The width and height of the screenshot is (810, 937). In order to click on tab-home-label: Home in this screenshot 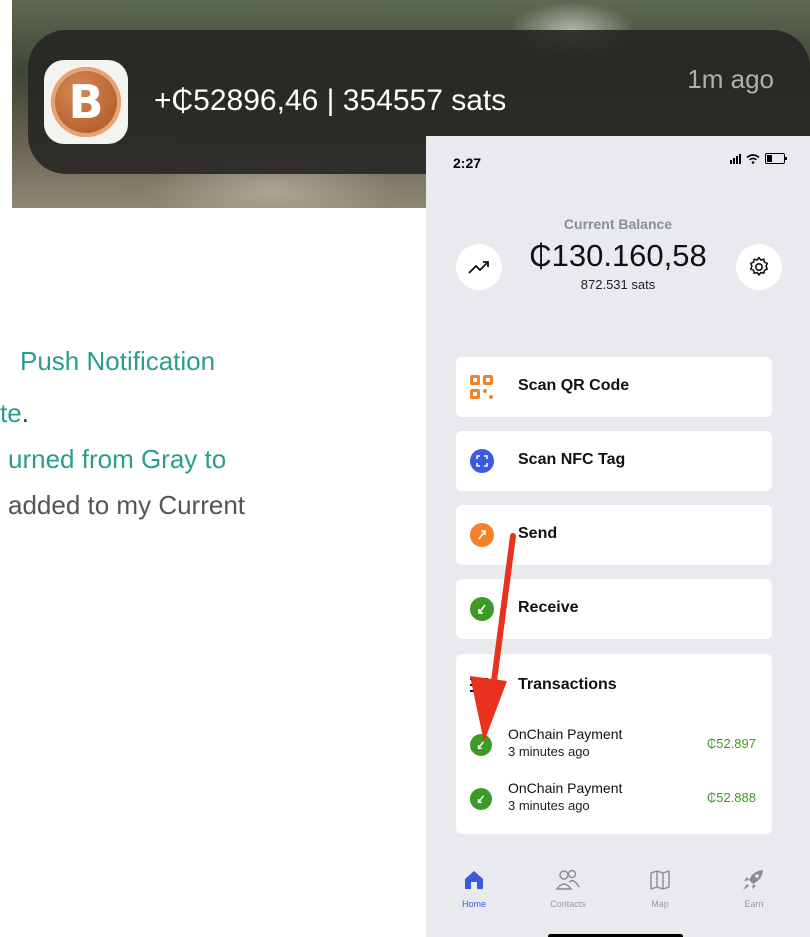, I will do `click(473, 904)`.